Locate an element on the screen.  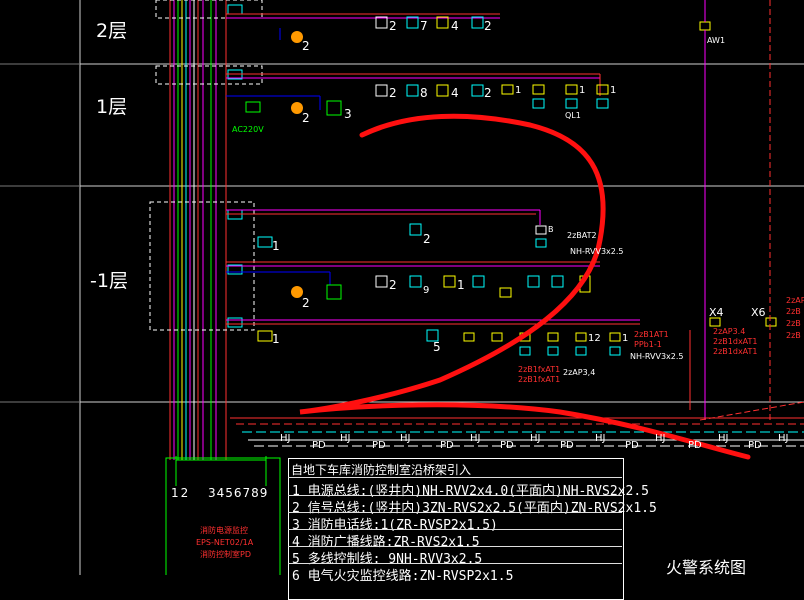
count-label: 7 is located at coordinates (424, 26).